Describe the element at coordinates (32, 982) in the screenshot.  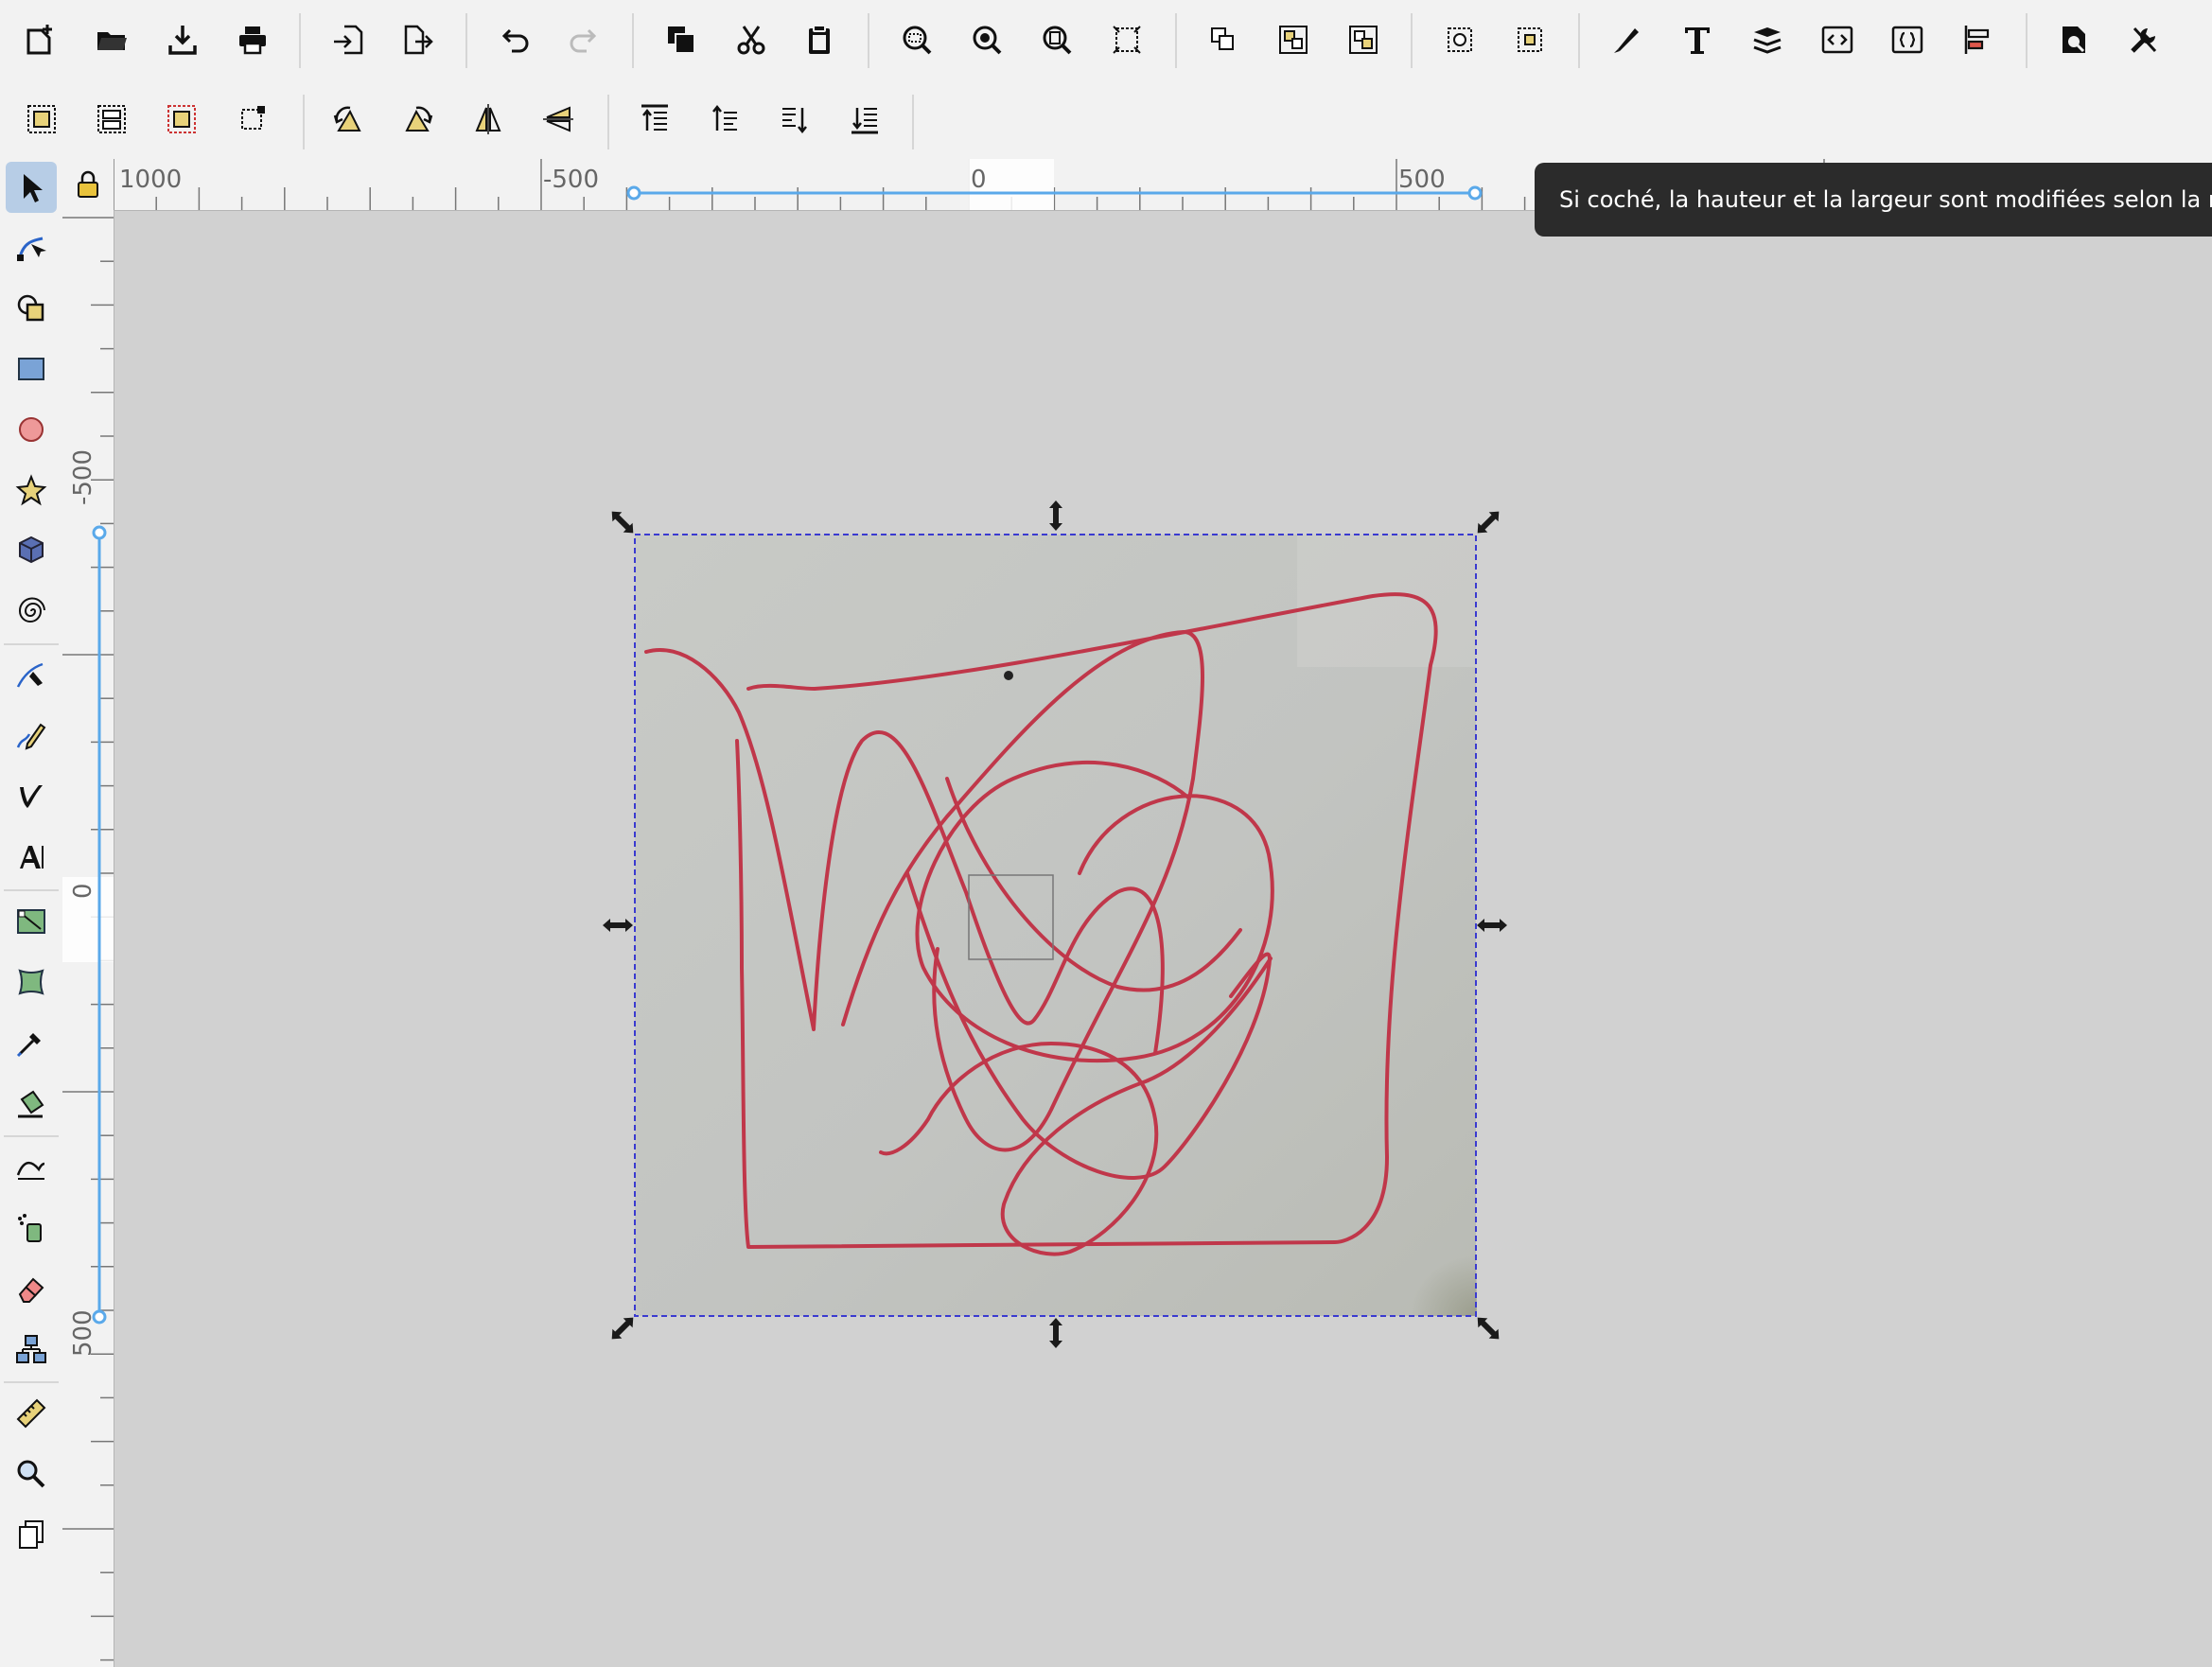
I see `mesh-tool` at that location.